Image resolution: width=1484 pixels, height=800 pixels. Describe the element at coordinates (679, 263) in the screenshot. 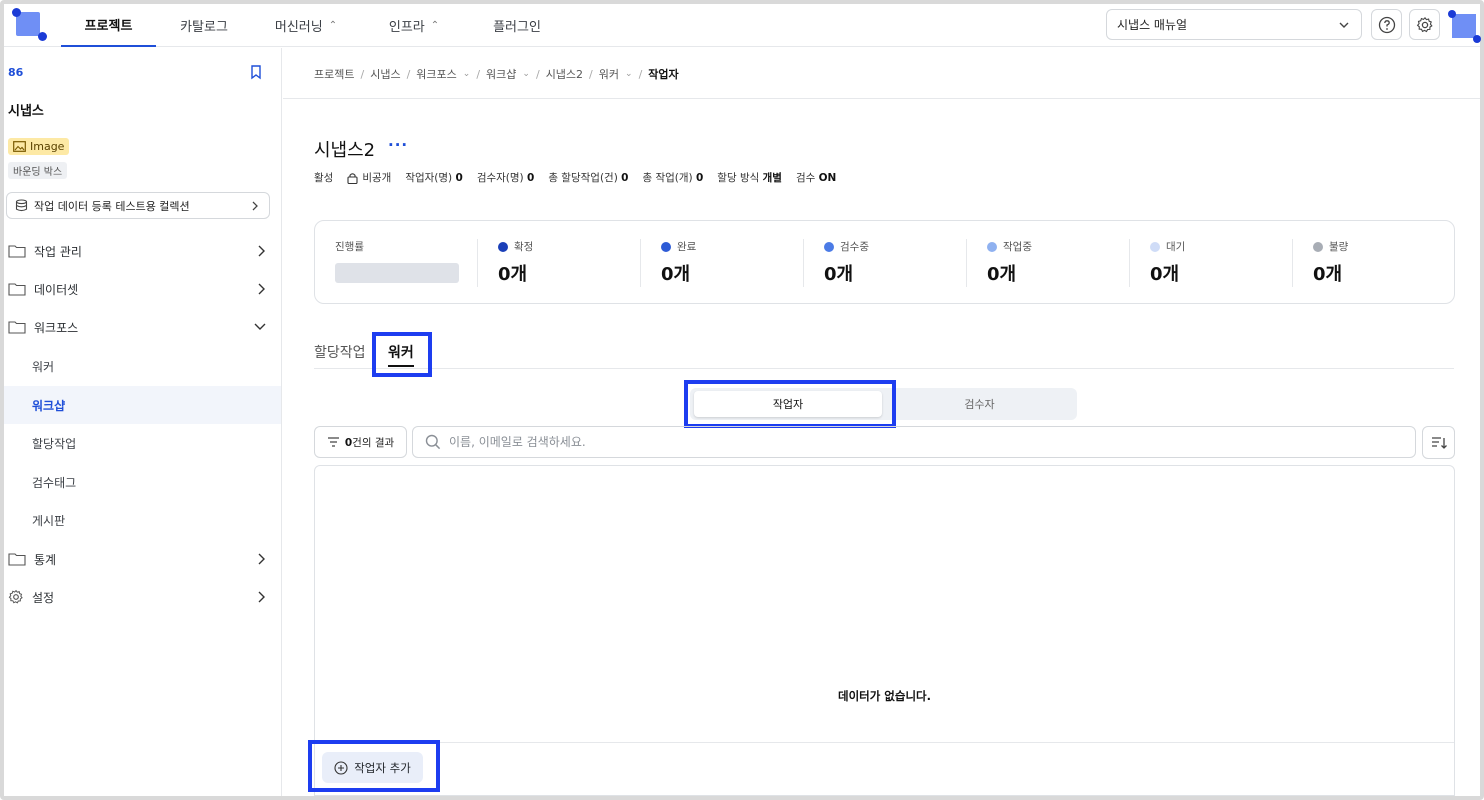

I see `stat-completed: 완료 0개` at that location.